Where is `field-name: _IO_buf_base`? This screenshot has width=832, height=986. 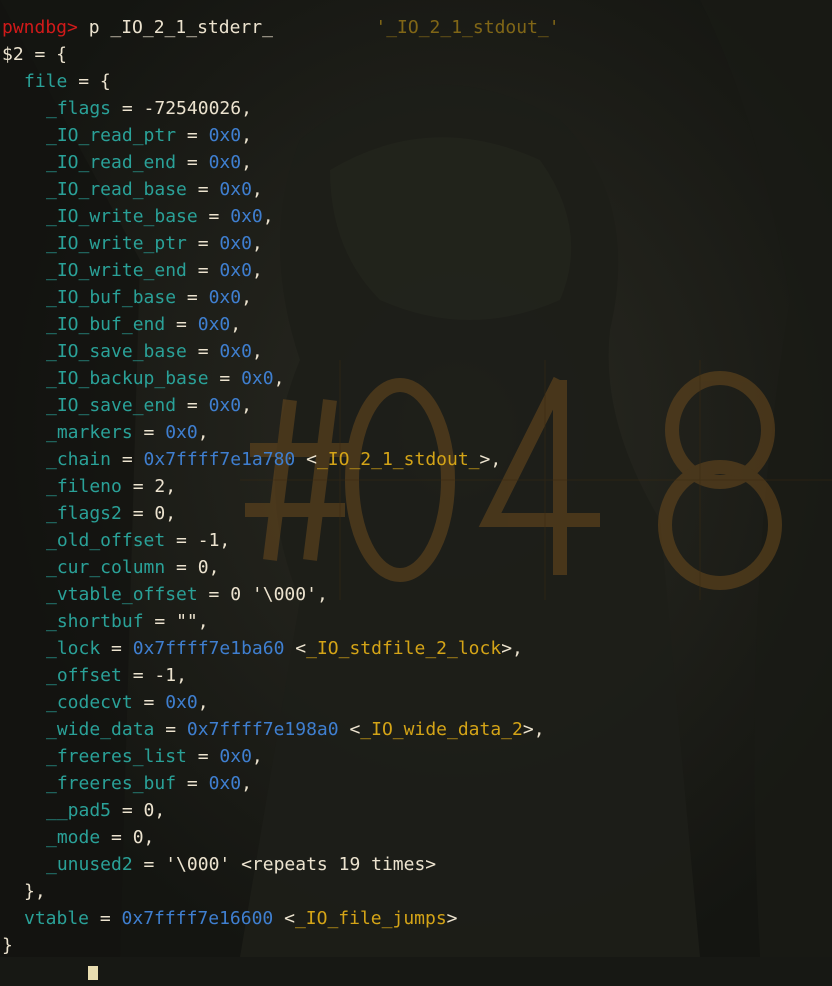 field-name: _IO_buf_base is located at coordinates (111, 297).